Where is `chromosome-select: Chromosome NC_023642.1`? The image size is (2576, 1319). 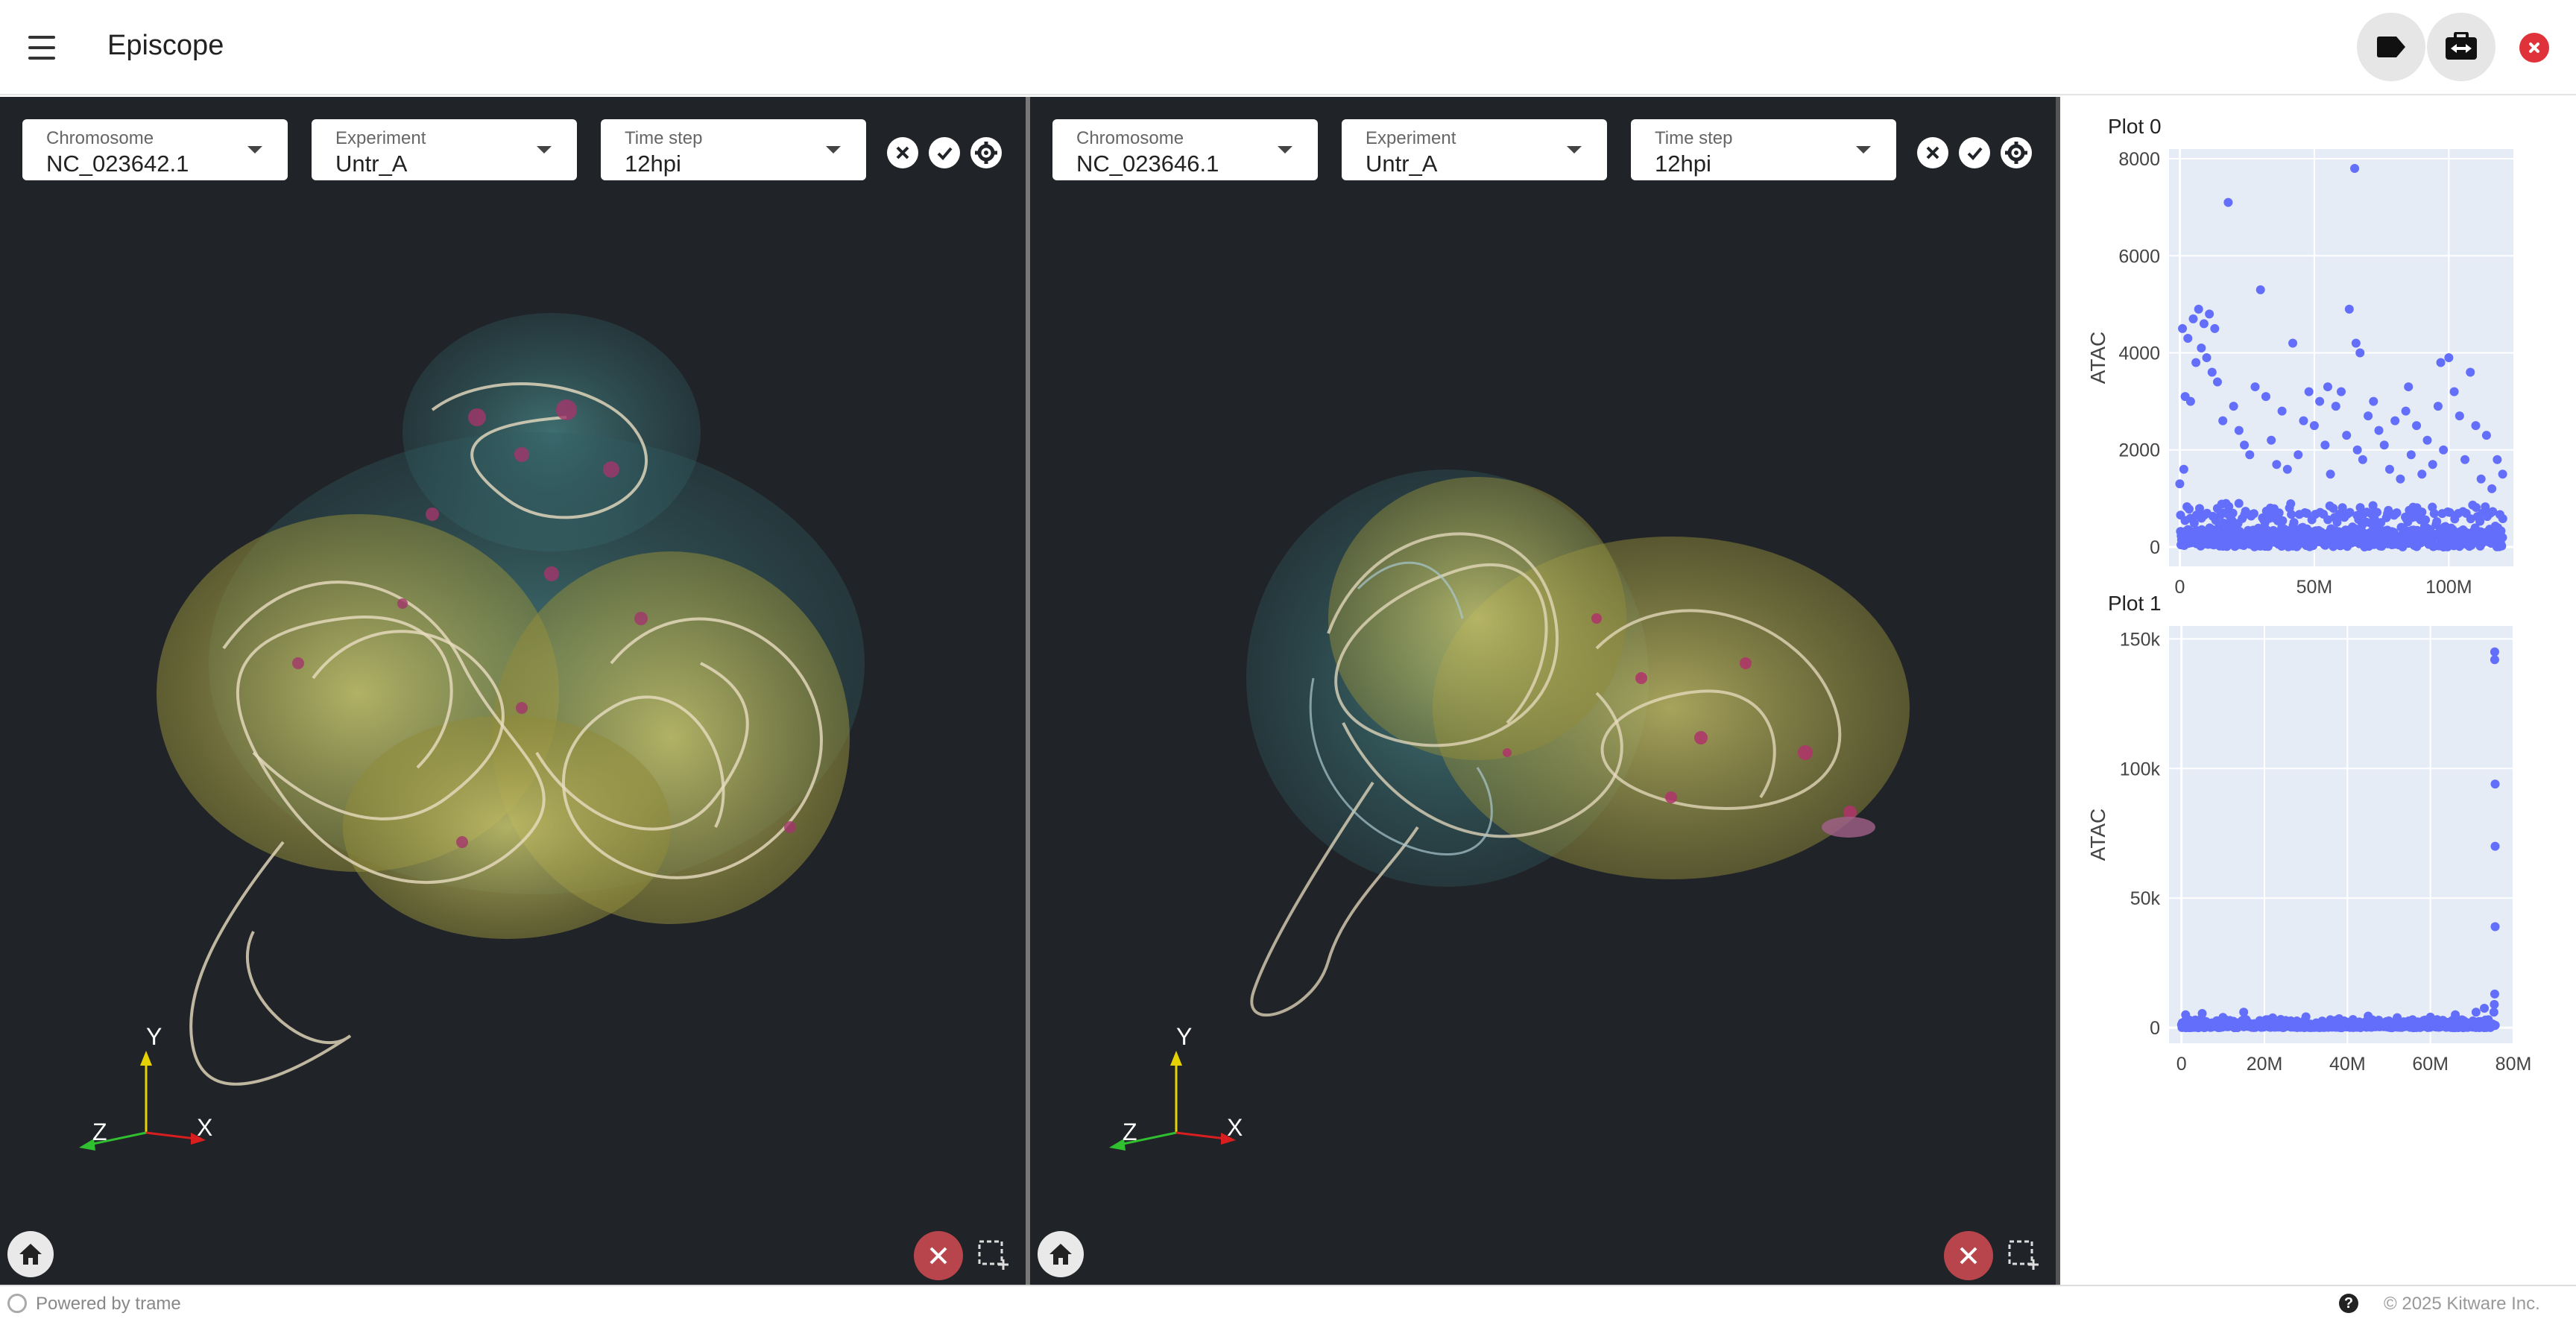 chromosome-select: Chromosome NC_023642.1 is located at coordinates (155, 149).